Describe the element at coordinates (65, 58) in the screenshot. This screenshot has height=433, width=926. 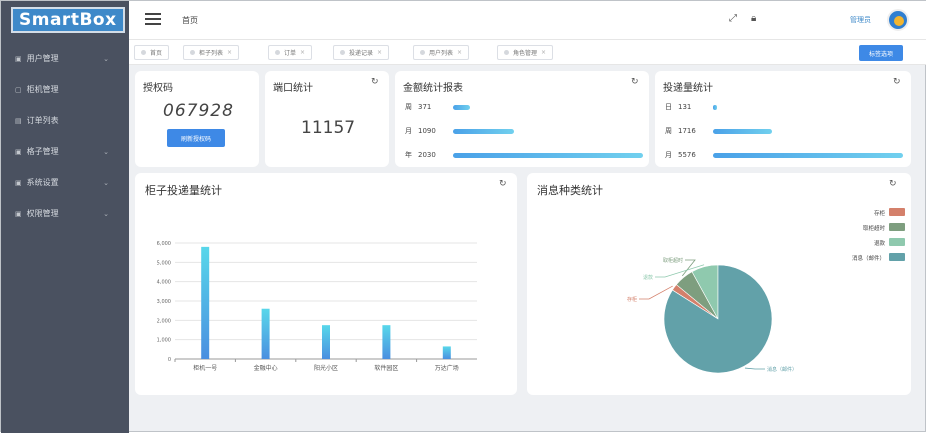
I see `sidebar-item-users: ▣ 用户管理 ⌄` at that location.